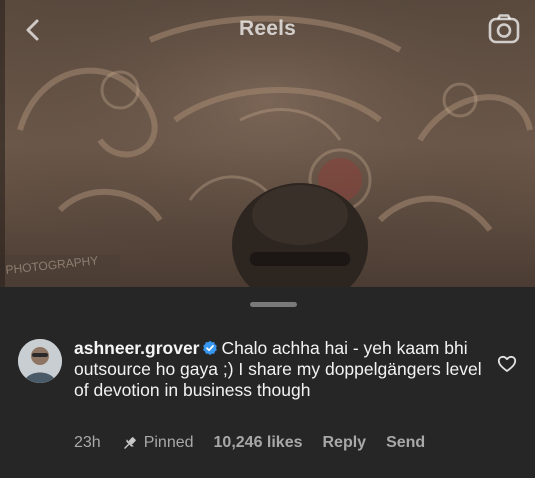 The width and height of the screenshot is (535, 478). I want to click on verified-badge-icon, so click(210, 347).